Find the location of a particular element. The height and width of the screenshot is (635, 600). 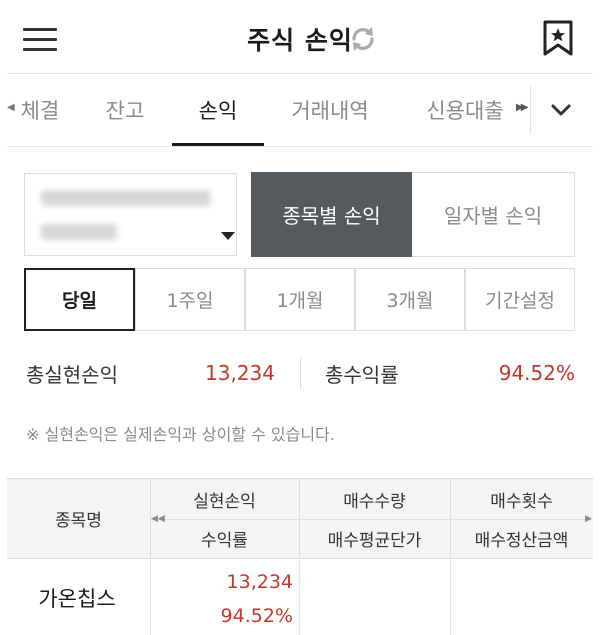

tab-divider is located at coordinates (530, 110).